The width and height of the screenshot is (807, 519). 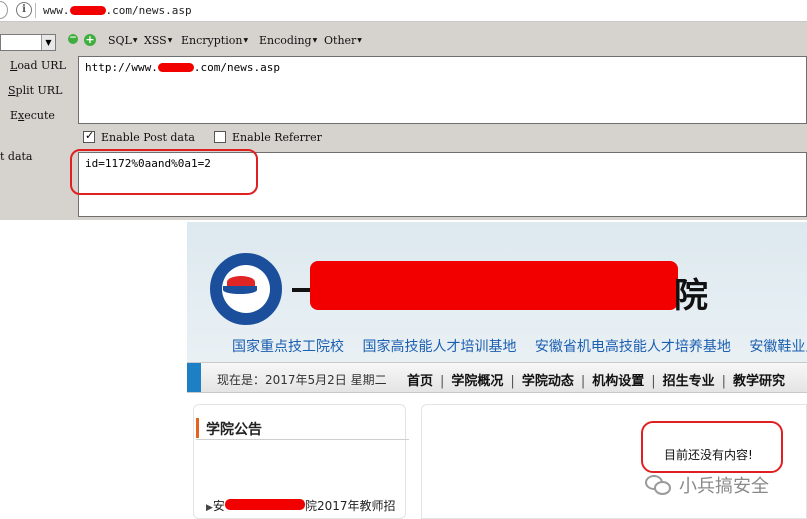 I want to click on banner-title-dash, so click(x=301, y=290).